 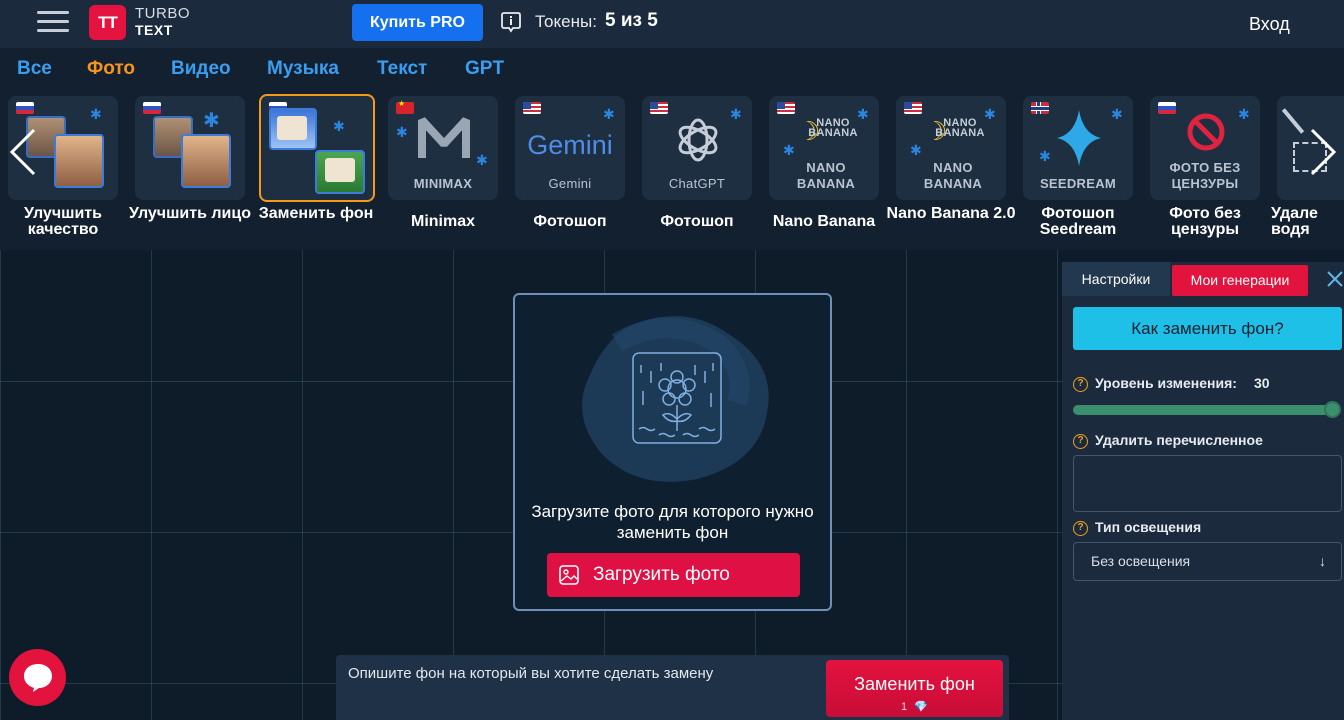 I want to click on image-icon, so click(x=569, y=575).